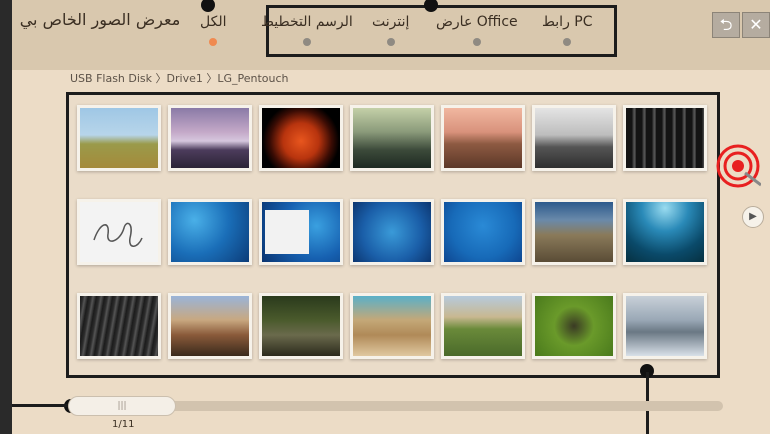  Describe the element at coordinates (122, 406) in the screenshot. I see `page-scrollbar-thumb: |||` at that location.